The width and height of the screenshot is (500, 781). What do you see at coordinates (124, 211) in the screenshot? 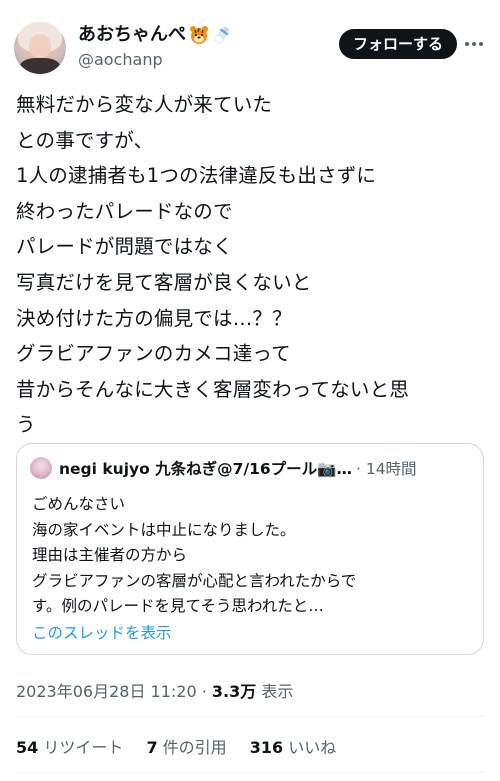
I see `tweet-line: 終わったパレードなので` at bounding box center [124, 211].